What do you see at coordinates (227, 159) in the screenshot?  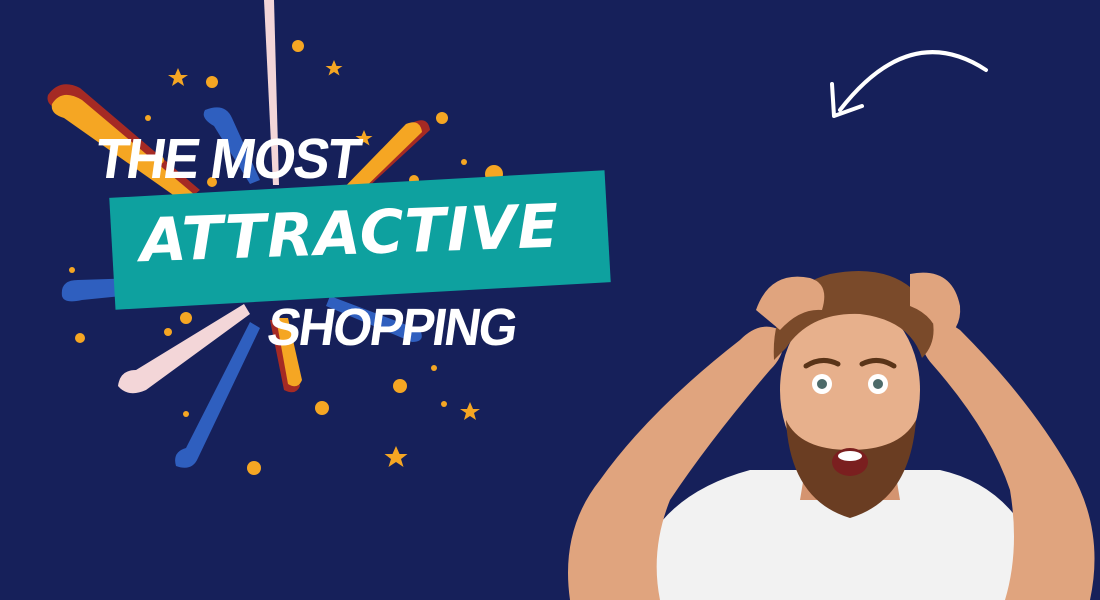 I see `headline-line-1: THE MOST` at bounding box center [227, 159].